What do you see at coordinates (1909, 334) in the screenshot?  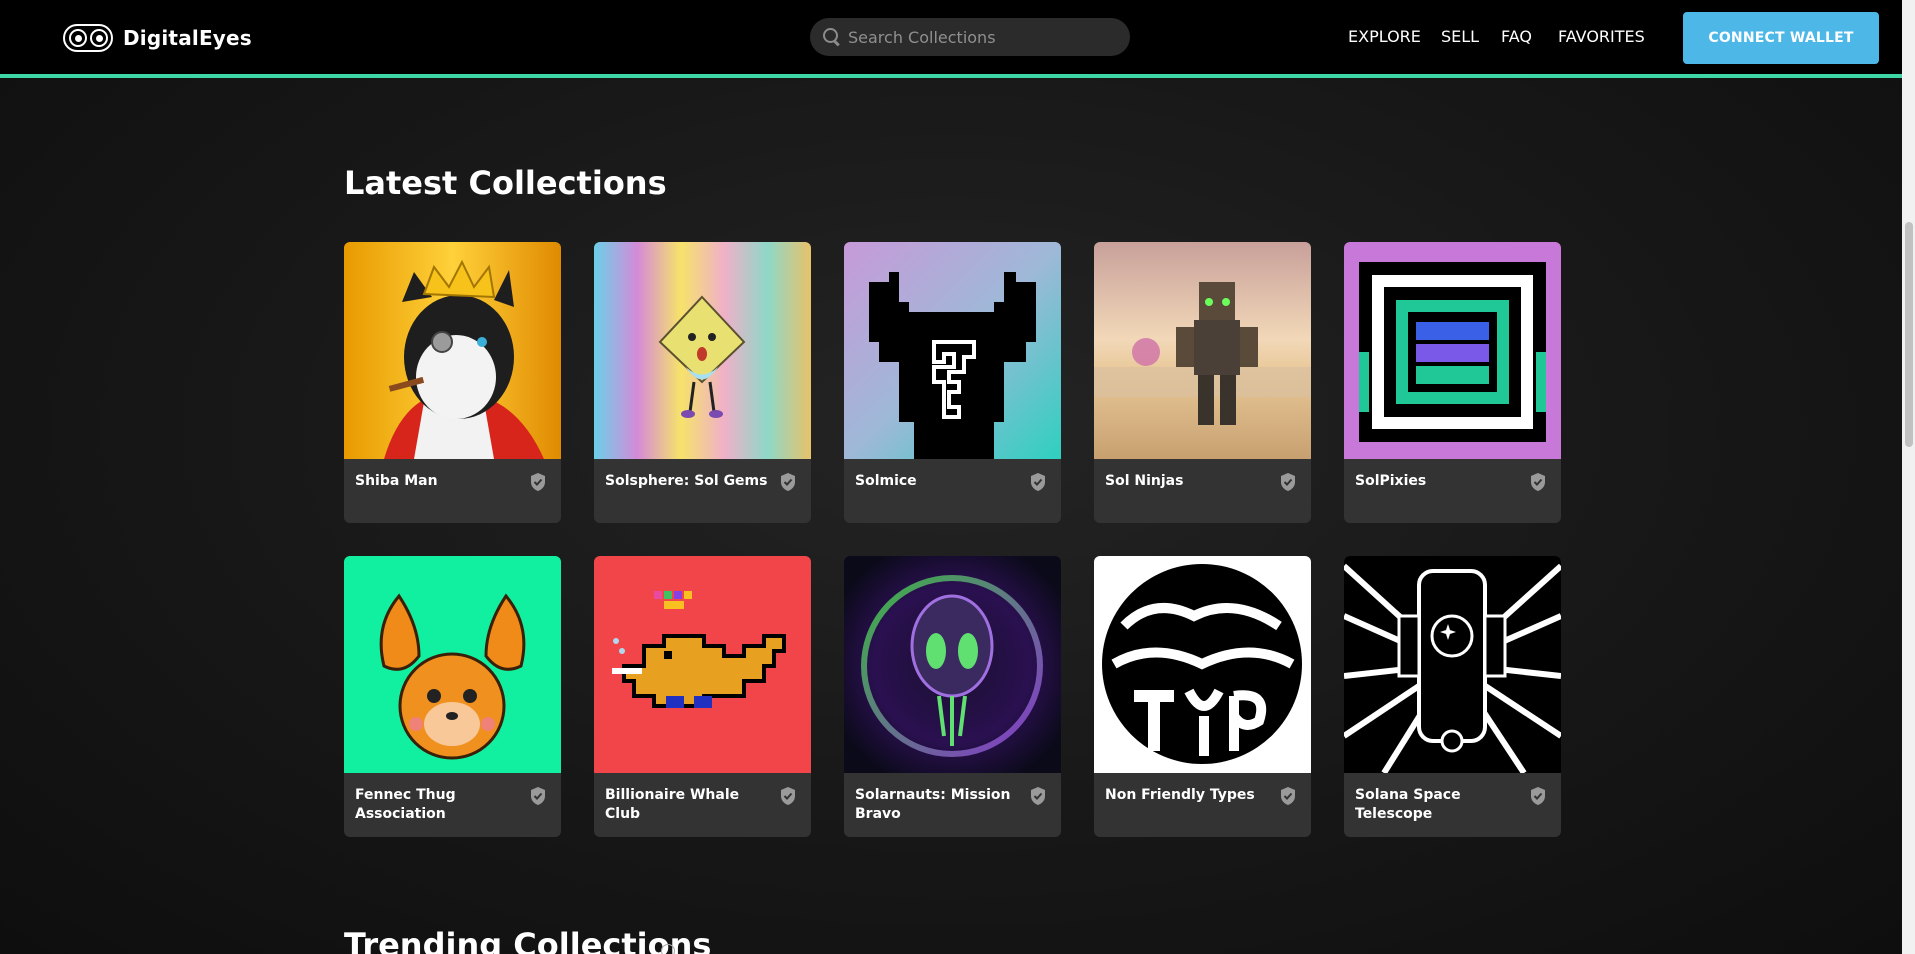 I see `scrollbar-thumb` at bounding box center [1909, 334].